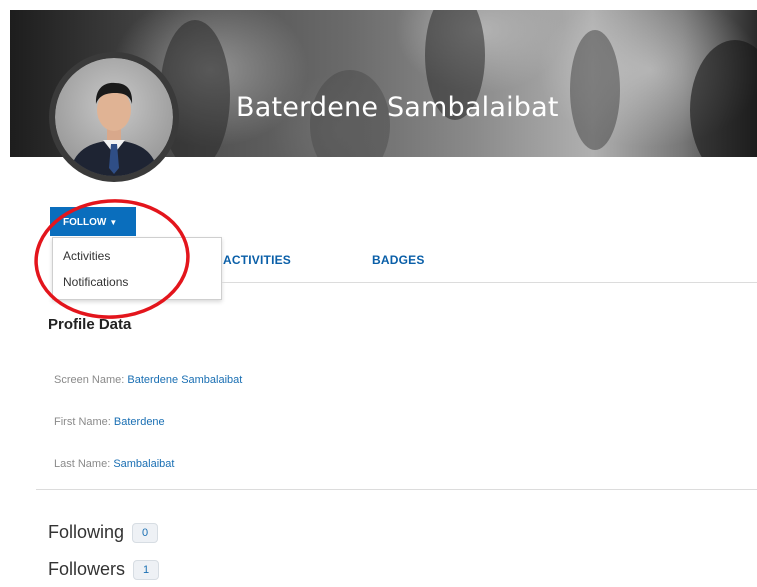 The image size is (757, 587). What do you see at coordinates (257, 260) in the screenshot?
I see `tab-activities: ACTIVITIES` at bounding box center [257, 260].